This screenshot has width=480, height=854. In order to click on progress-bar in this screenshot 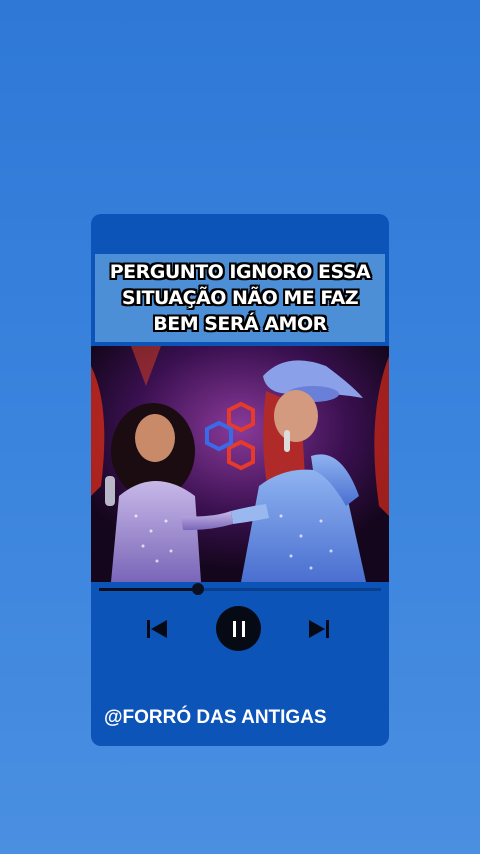, I will do `click(240, 589)`.